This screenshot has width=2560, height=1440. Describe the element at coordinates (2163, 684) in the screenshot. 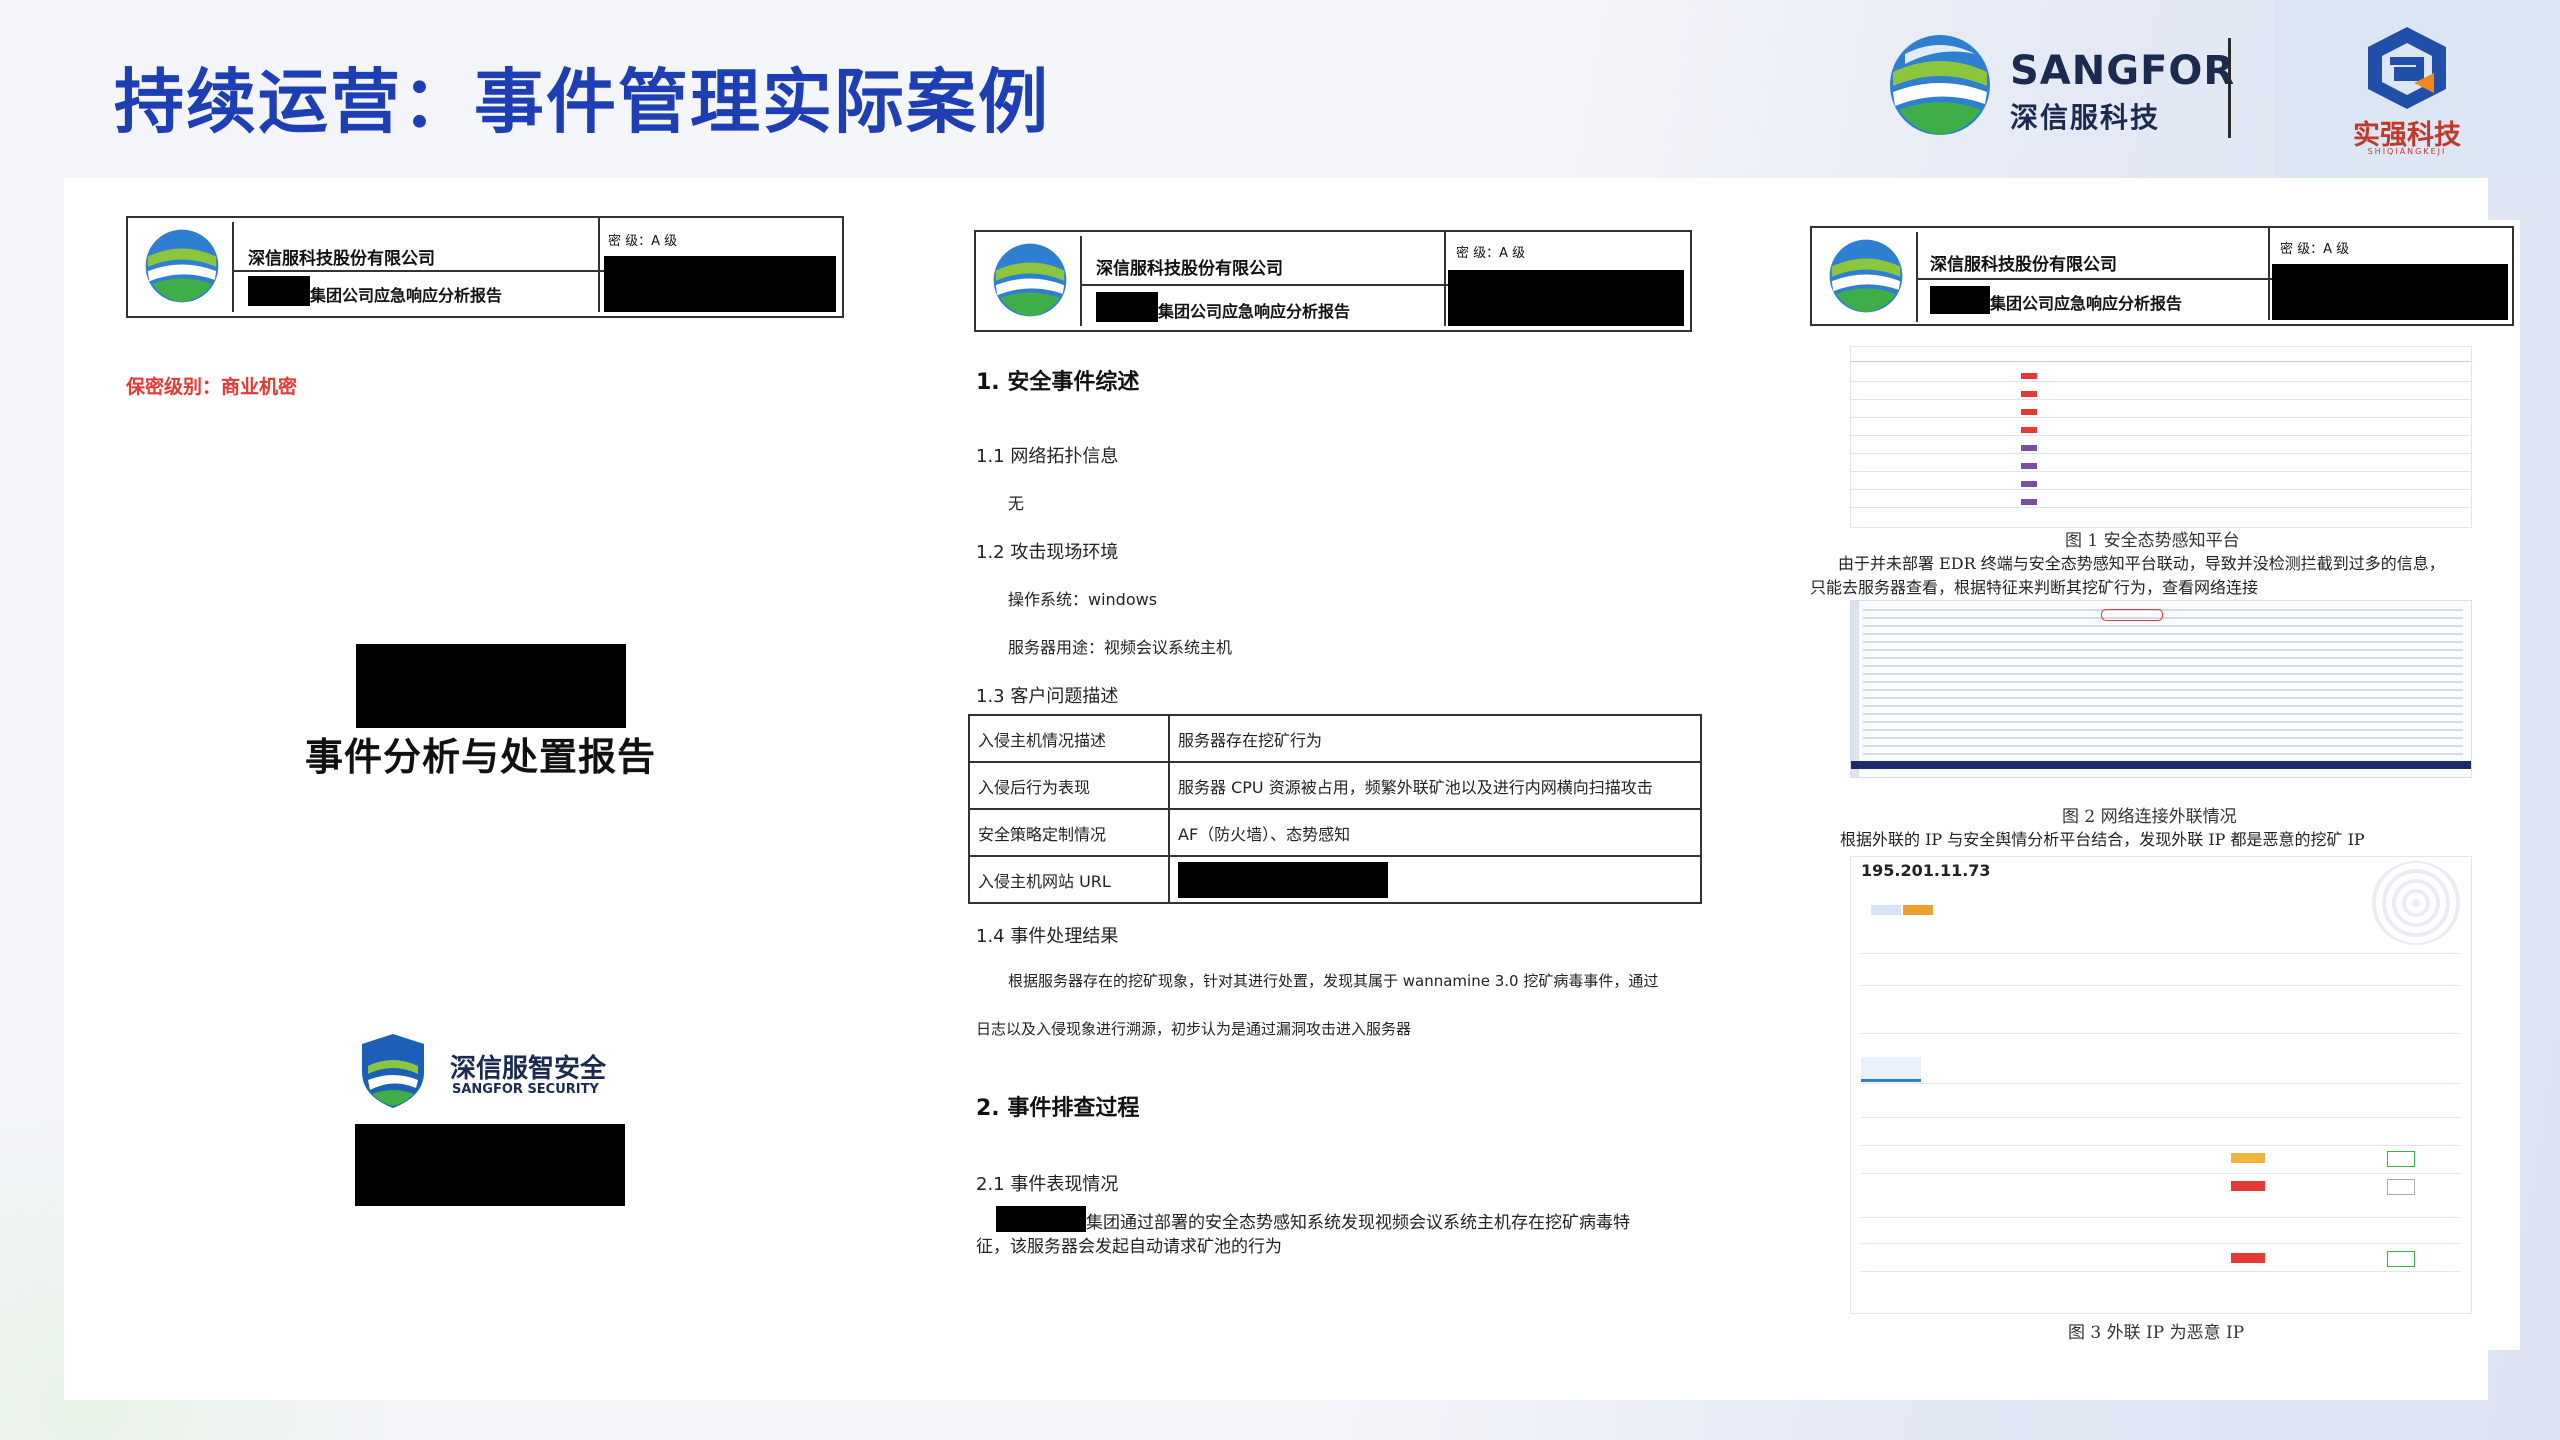

I see `connection-lines` at that location.